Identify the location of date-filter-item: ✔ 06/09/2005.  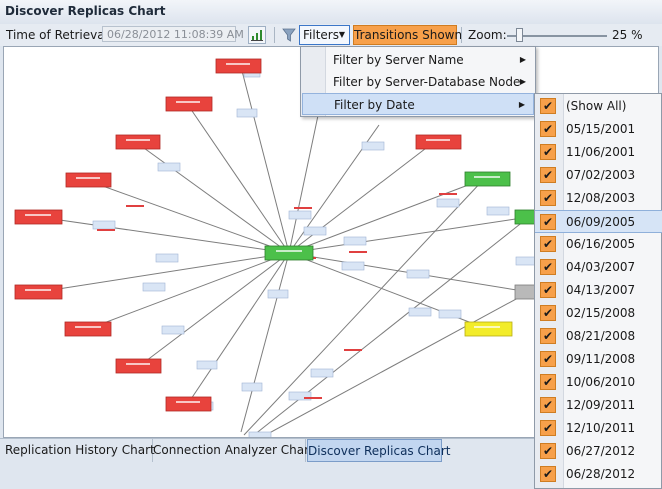
(598, 221).